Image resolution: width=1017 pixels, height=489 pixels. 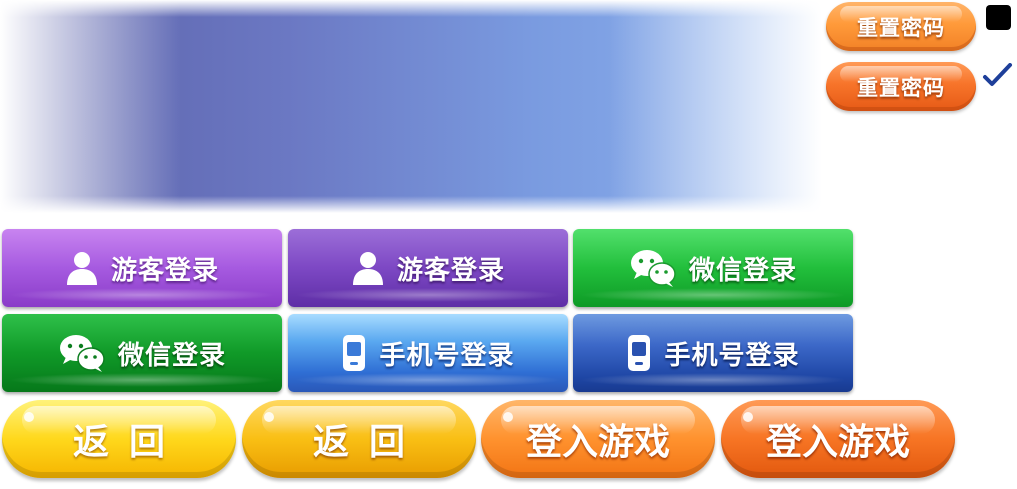 I want to click on back-button-pressed: 返回, so click(x=359, y=439).